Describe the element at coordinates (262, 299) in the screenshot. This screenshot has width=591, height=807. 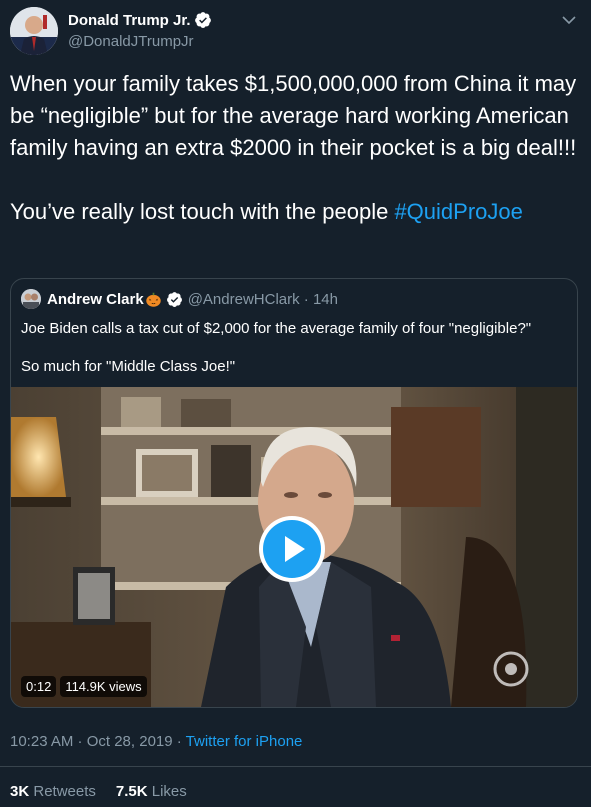
I see `quoted-handle-time: @AndrewHClark · 14h` at that location.